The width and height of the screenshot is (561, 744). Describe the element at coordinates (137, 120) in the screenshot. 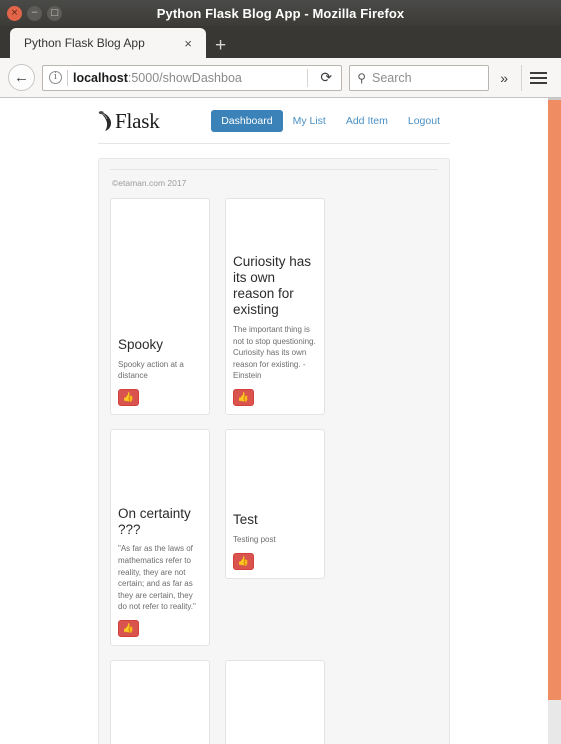

I see `brand-name: Flask` at that location.